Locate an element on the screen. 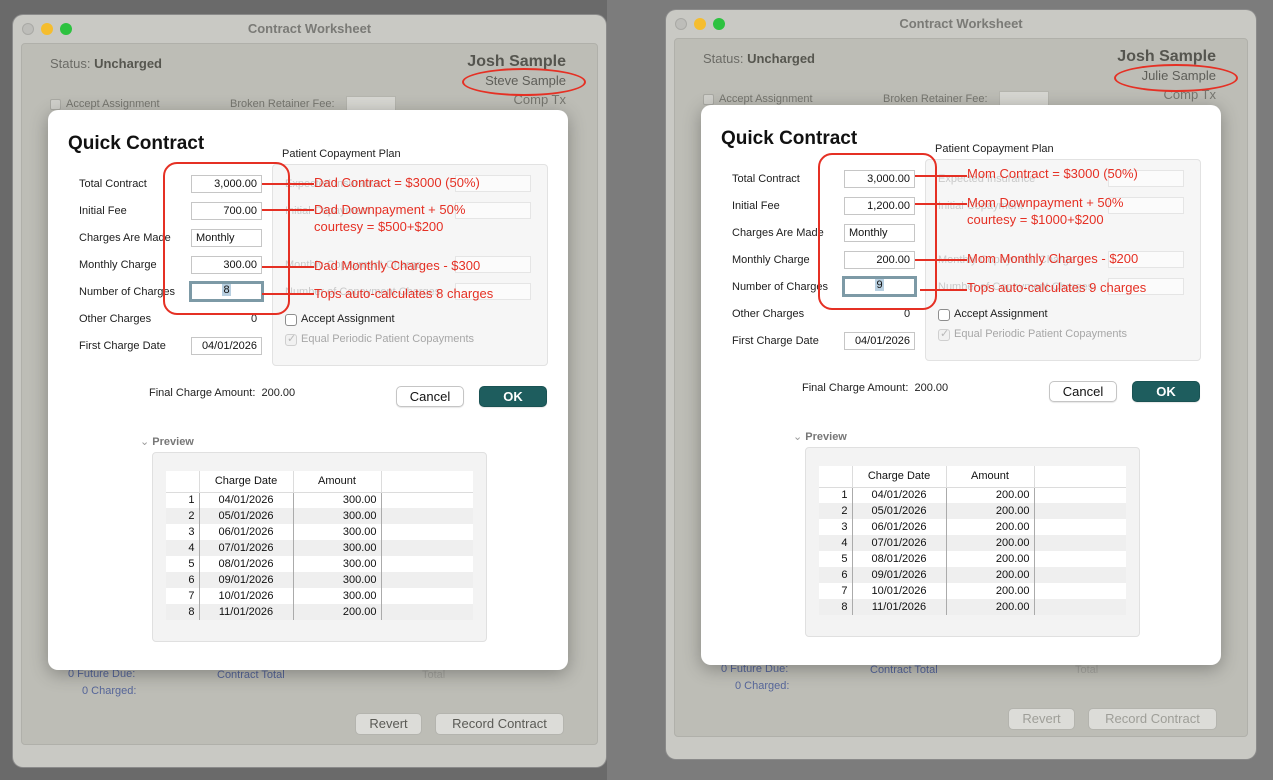 This screenshot has width=1273, height=780. table-row: 7 10/01/2026 200.00 is located at coordinates (972, 591).